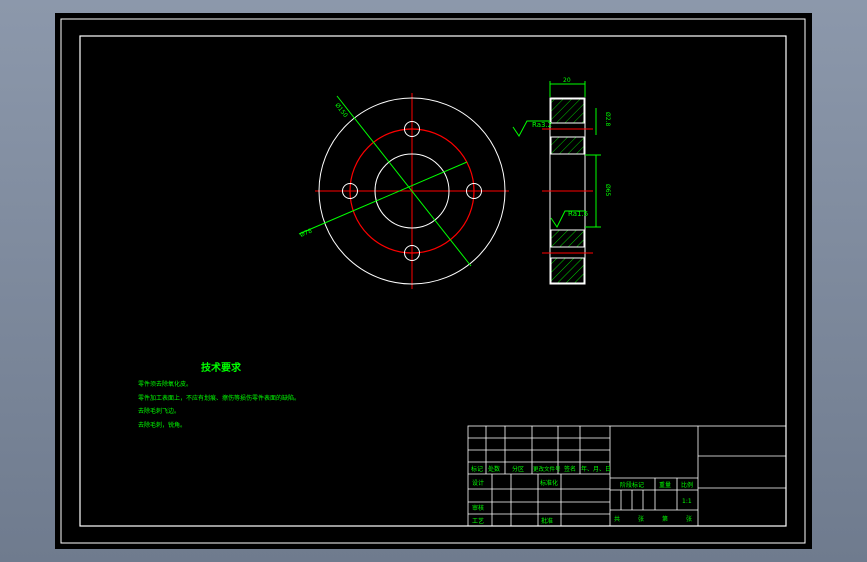  What do you see at coordinates (607, 119) in the screenshot?
I see `dim-side-top: Ø2.8` at bounding box center [607, 119].